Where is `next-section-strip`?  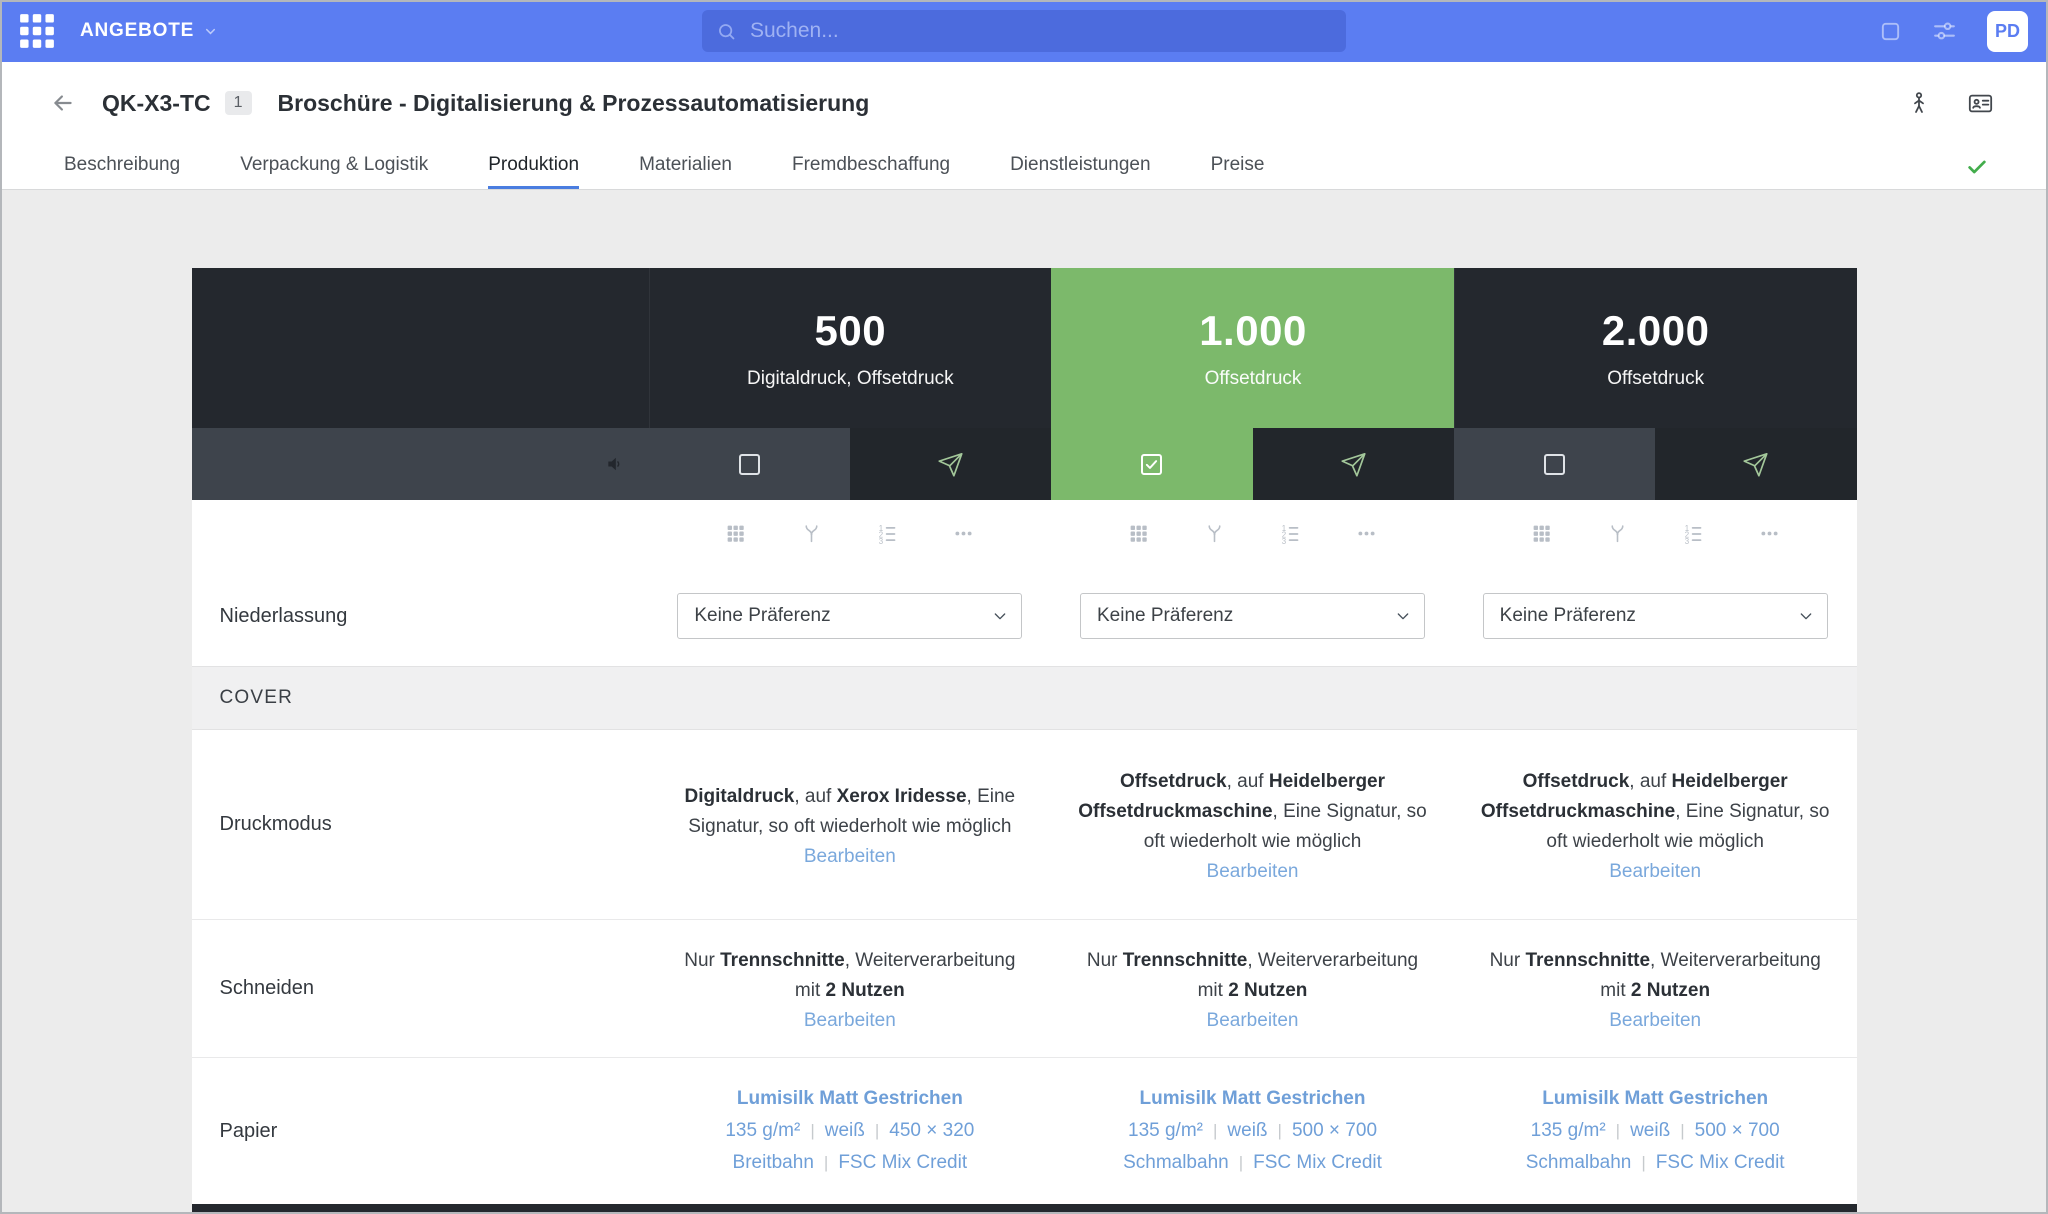 next-section-strip is located at coordinates (1024, 1209).